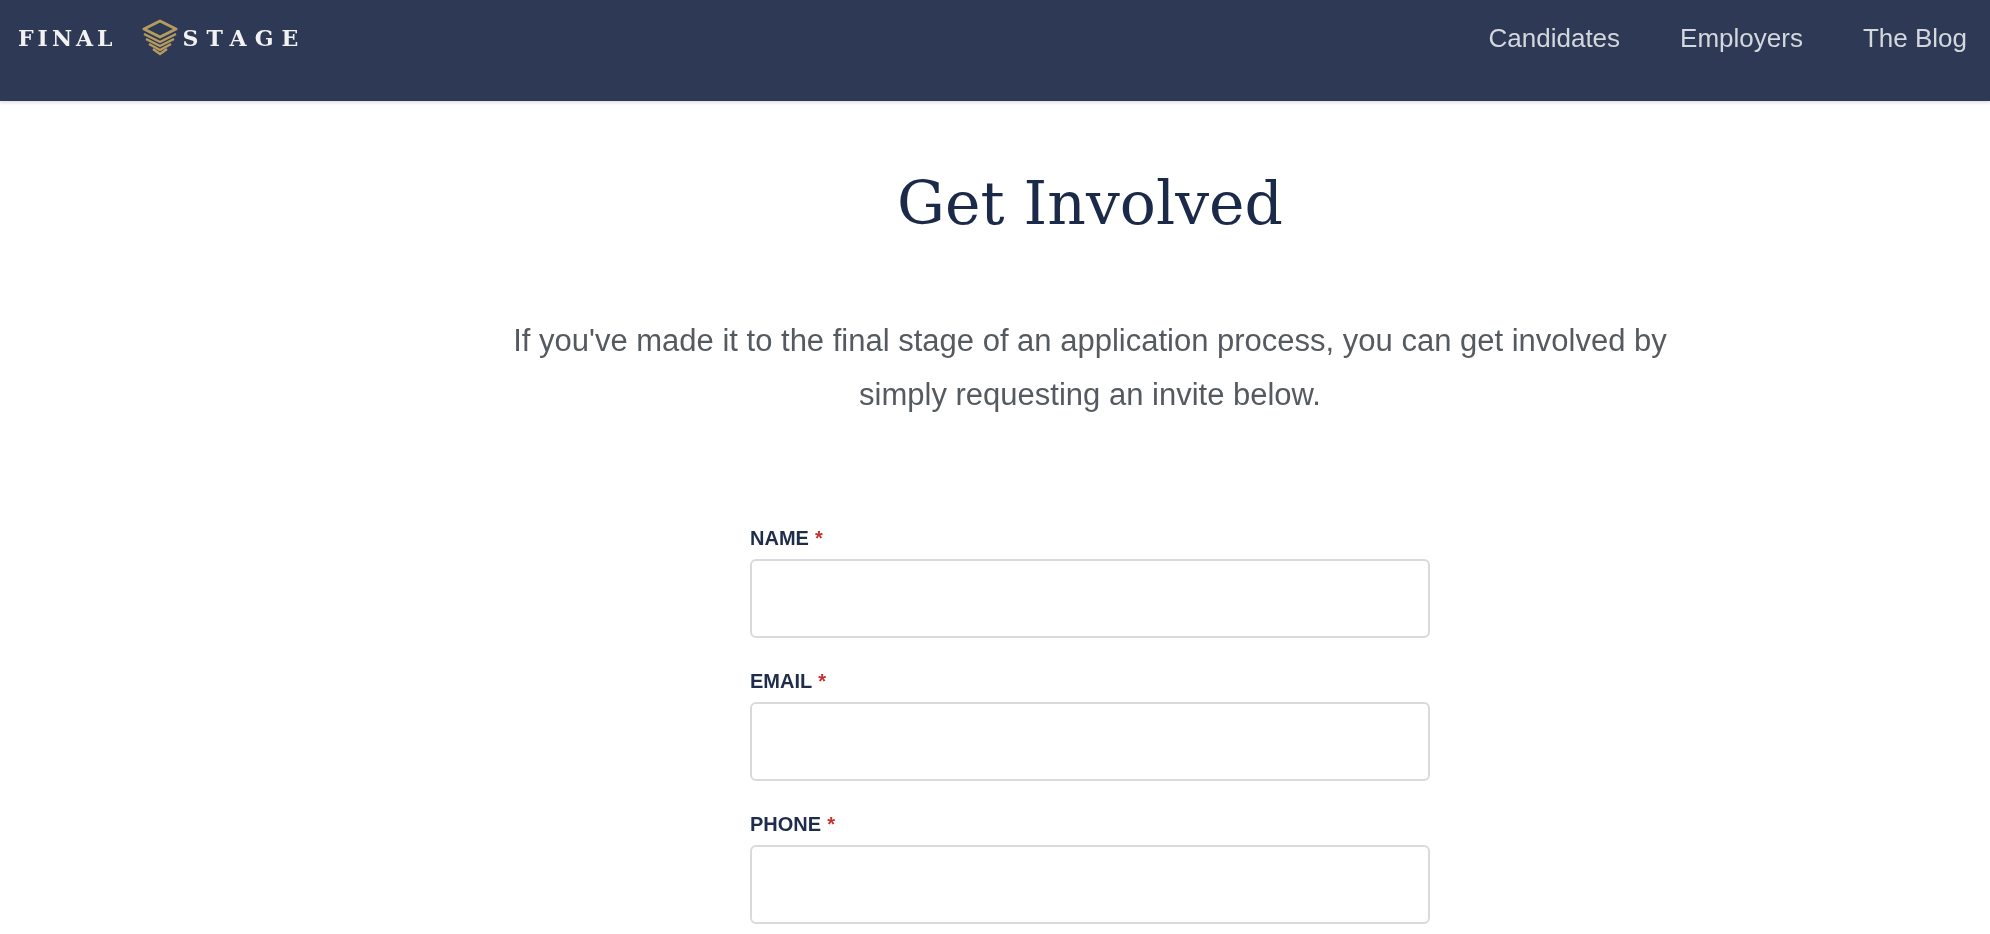 Image resolution: width=1990 pixels, height=934 pixels. What do you see at coordinates (1914, 38) in the screenshot?
I see `nav-link: The Blog` at bounding box center [1914, 38].